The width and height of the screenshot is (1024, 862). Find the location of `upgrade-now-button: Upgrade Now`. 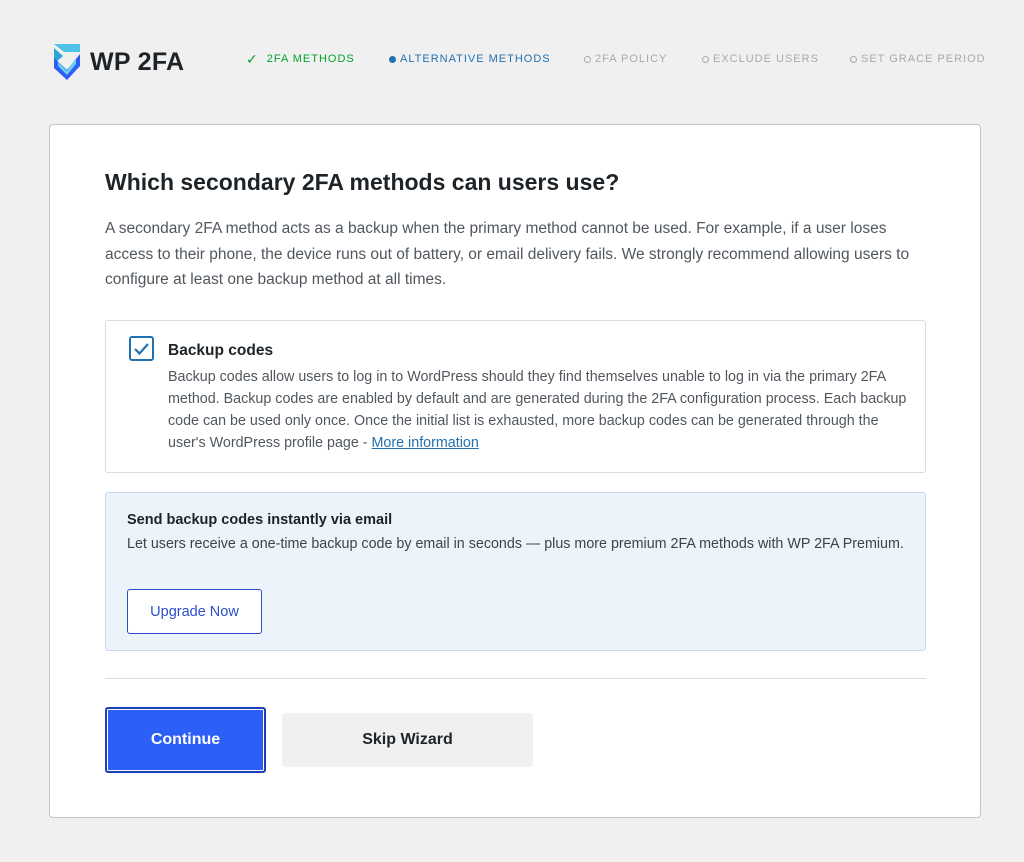

upgrade-now-button: Upgrade Now is located at coordinates (194, 611).